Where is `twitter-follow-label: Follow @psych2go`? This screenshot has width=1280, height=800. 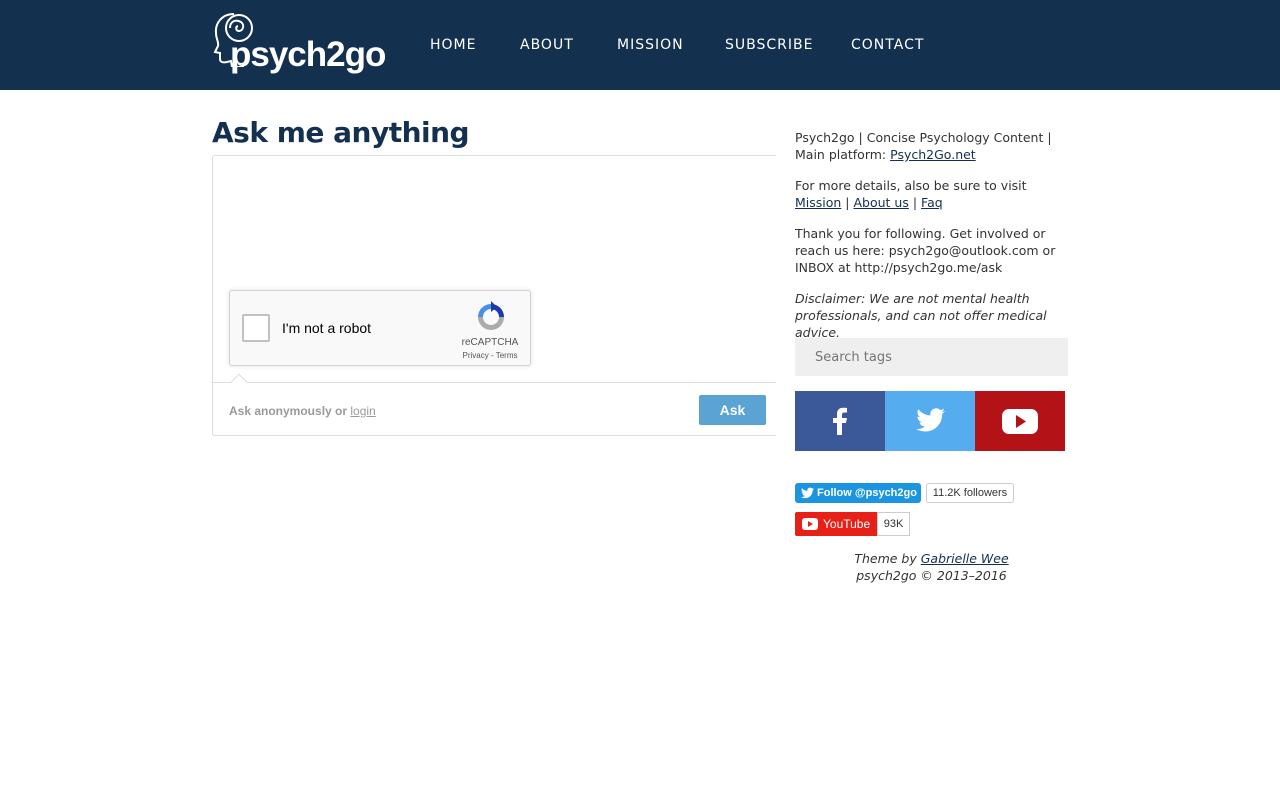 twitter-follow-label: Follow @psych2go is located at coordinates (867, 493).